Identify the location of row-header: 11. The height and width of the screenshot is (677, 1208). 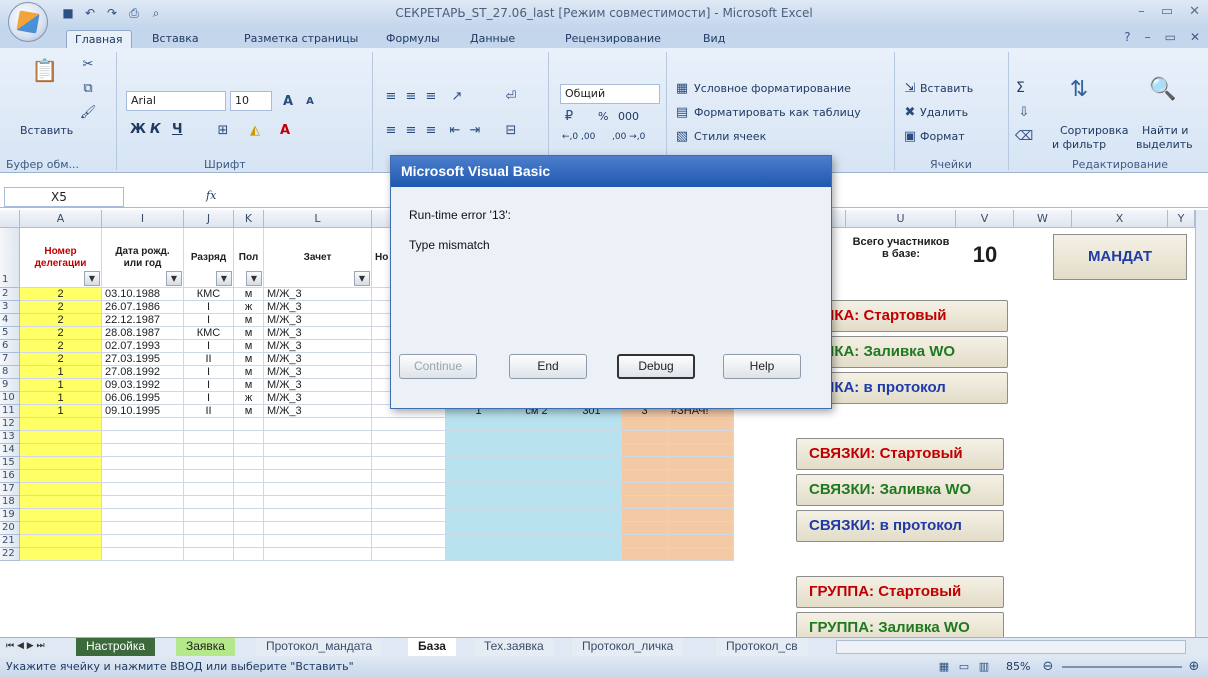
(10, 411).